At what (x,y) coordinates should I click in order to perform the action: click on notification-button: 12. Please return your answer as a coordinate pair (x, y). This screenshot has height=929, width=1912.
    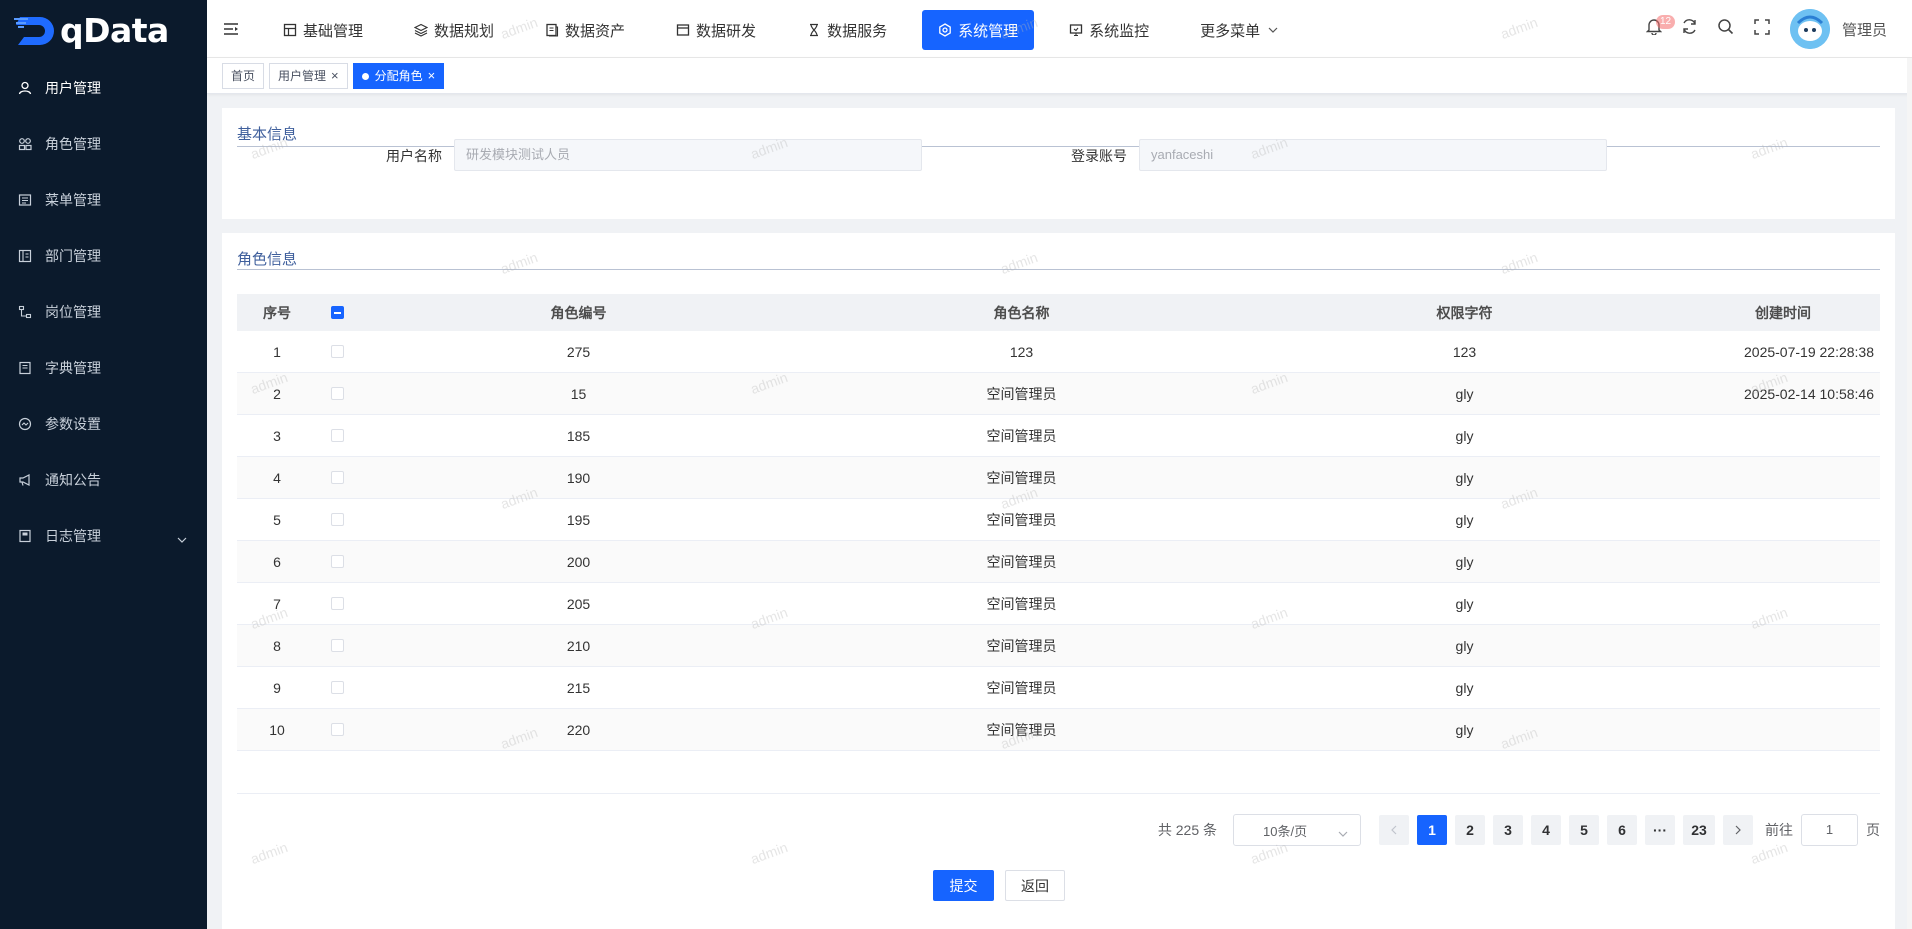
    Looking at the image, I should click on (1656, 29).